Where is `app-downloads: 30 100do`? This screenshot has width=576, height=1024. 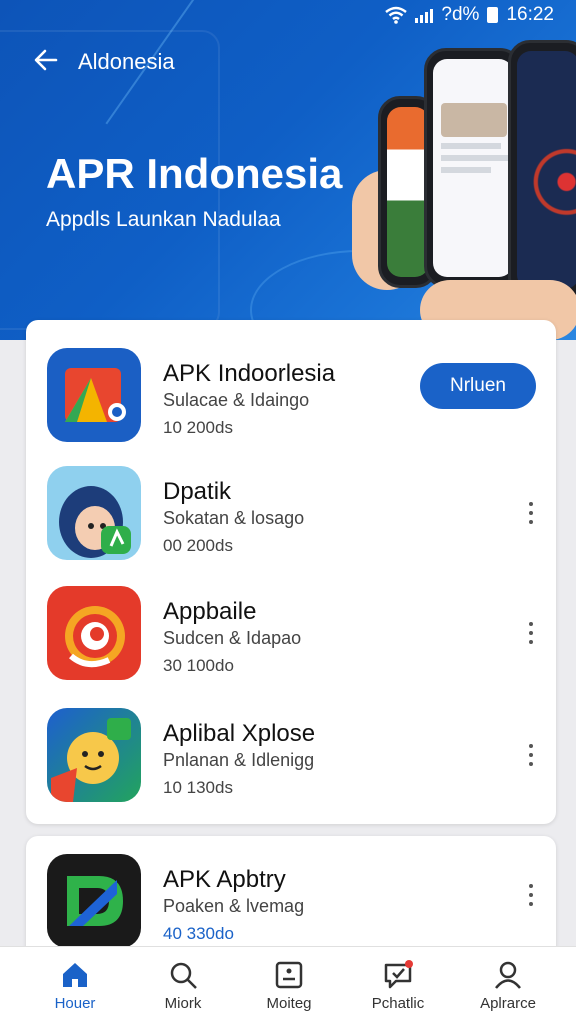 app-downloads: 30 100do is located at coordinates (198, 665).